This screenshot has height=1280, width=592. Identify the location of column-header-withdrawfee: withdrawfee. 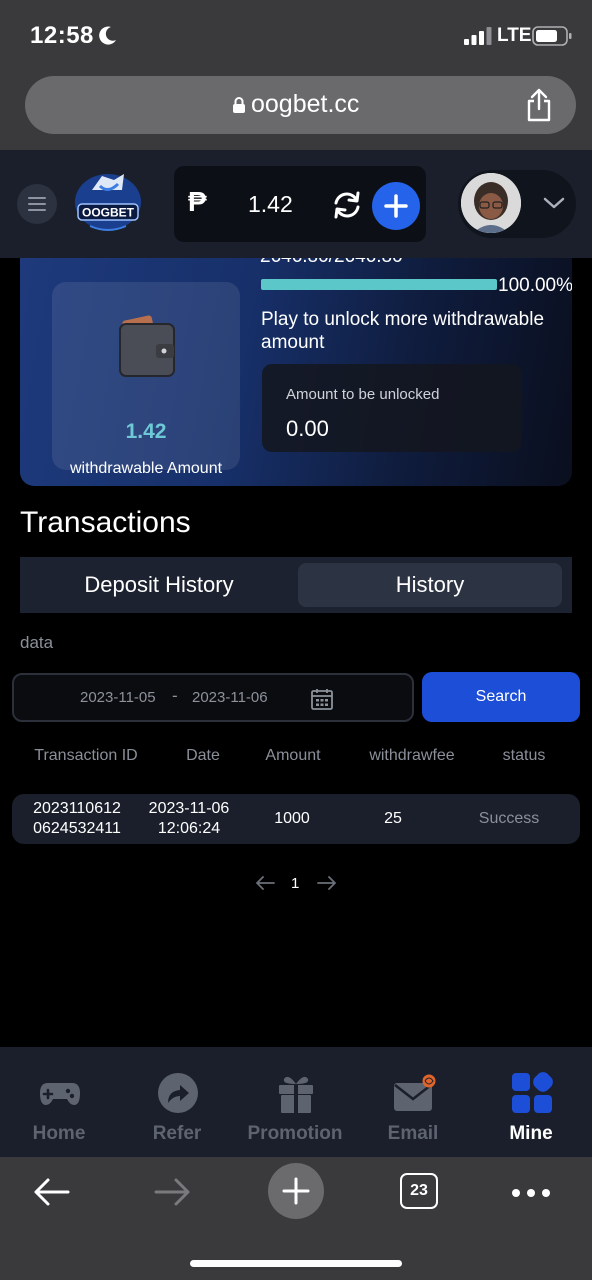
(412, 755).